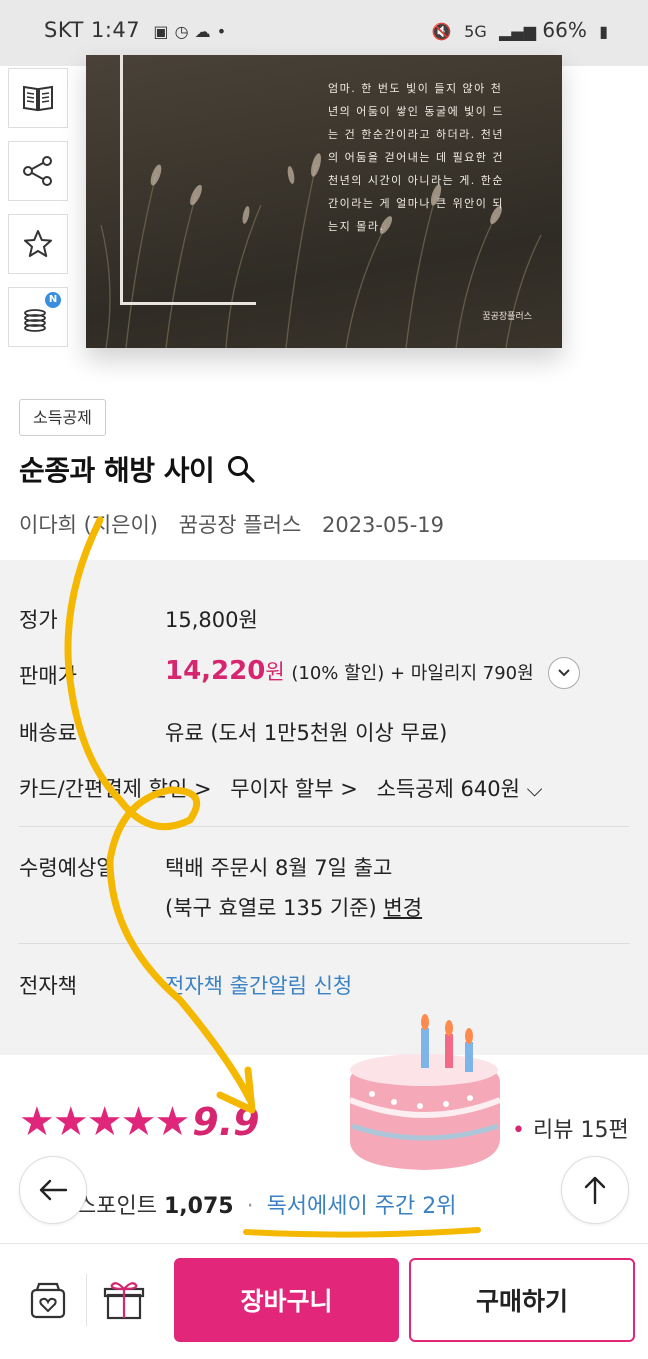 This screenshot has height=1359, width=648. I want to click on delivery-label: 수령예상일, so click(67, 868).